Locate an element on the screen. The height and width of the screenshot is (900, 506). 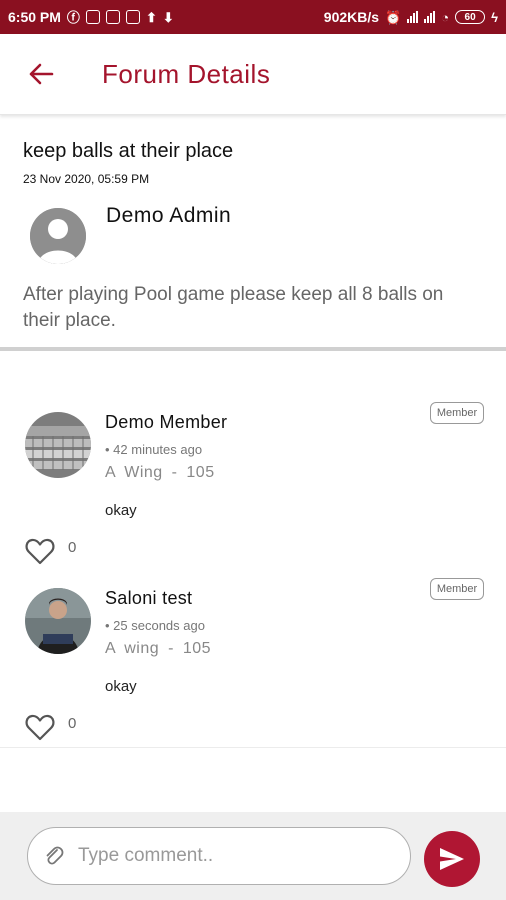
page-title: Forum Details is located at coordinates (186, 73).